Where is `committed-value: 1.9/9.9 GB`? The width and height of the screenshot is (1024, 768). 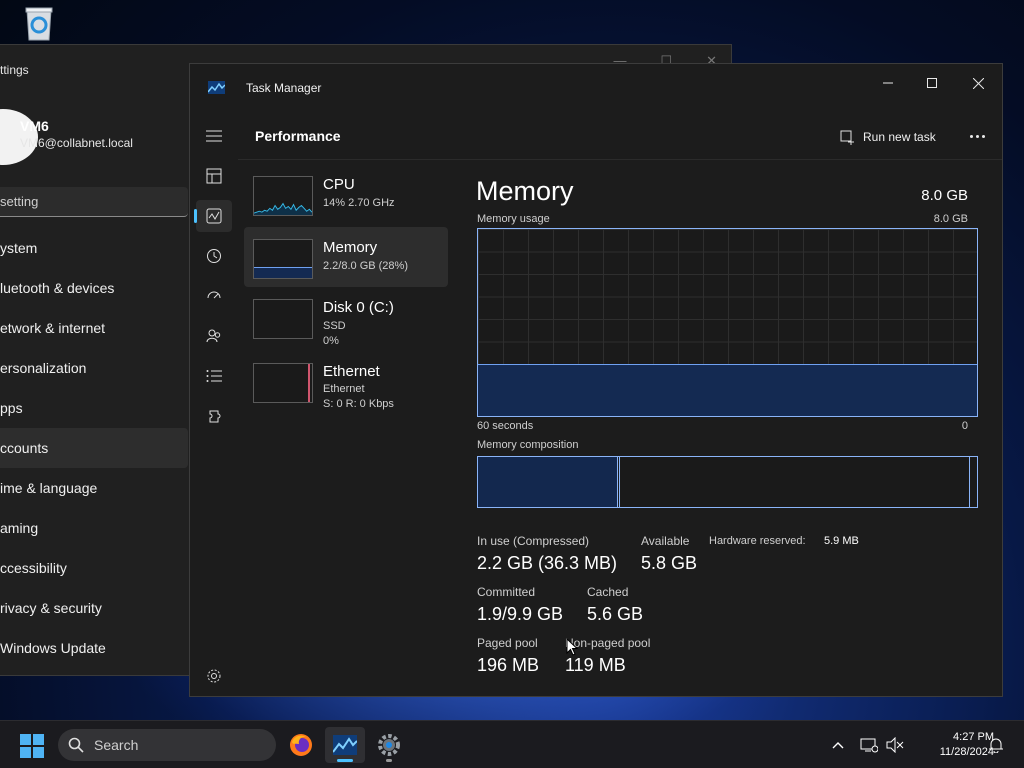
committed-value: 1.9/9.9 GB is located at coordinates (520, 614).